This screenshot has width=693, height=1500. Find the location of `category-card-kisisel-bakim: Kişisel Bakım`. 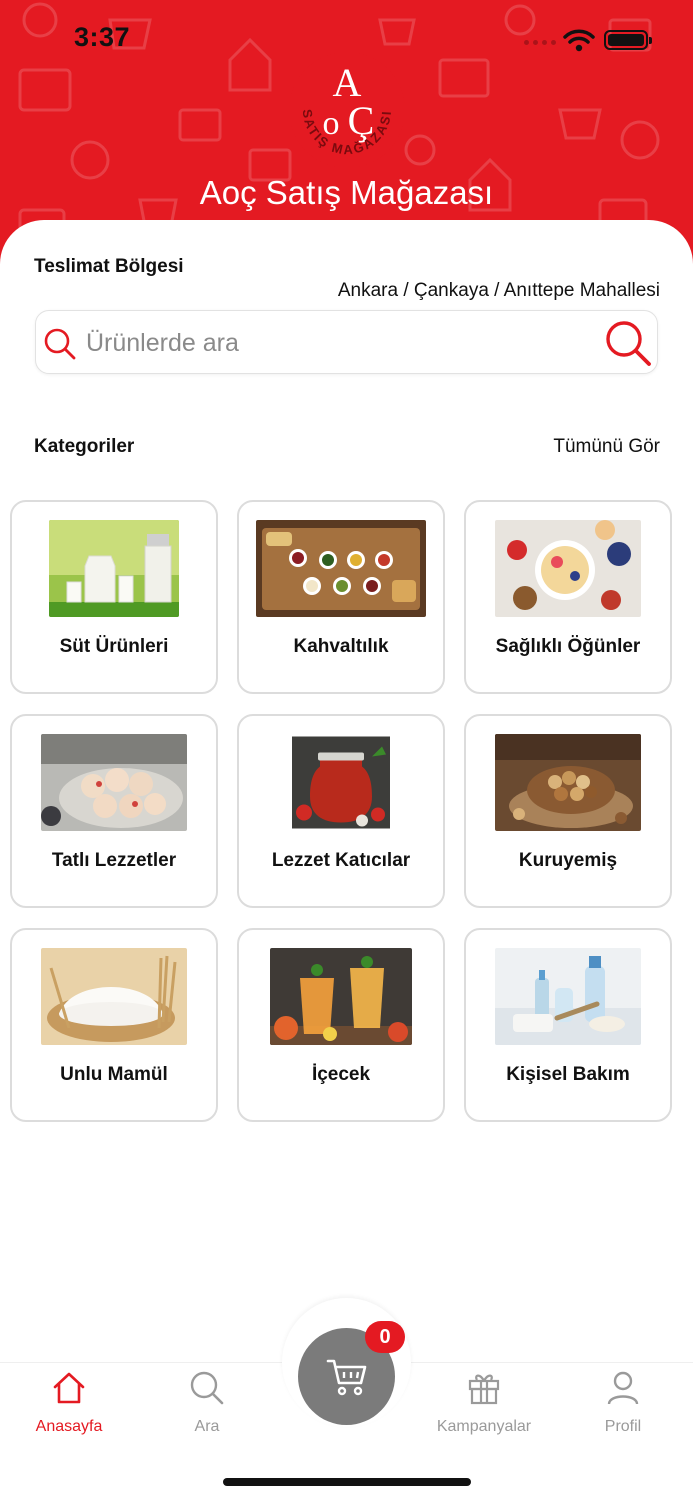

category-card-kisisel-bakim: Kişisel Bakım is located at coordinates (568, 1025).